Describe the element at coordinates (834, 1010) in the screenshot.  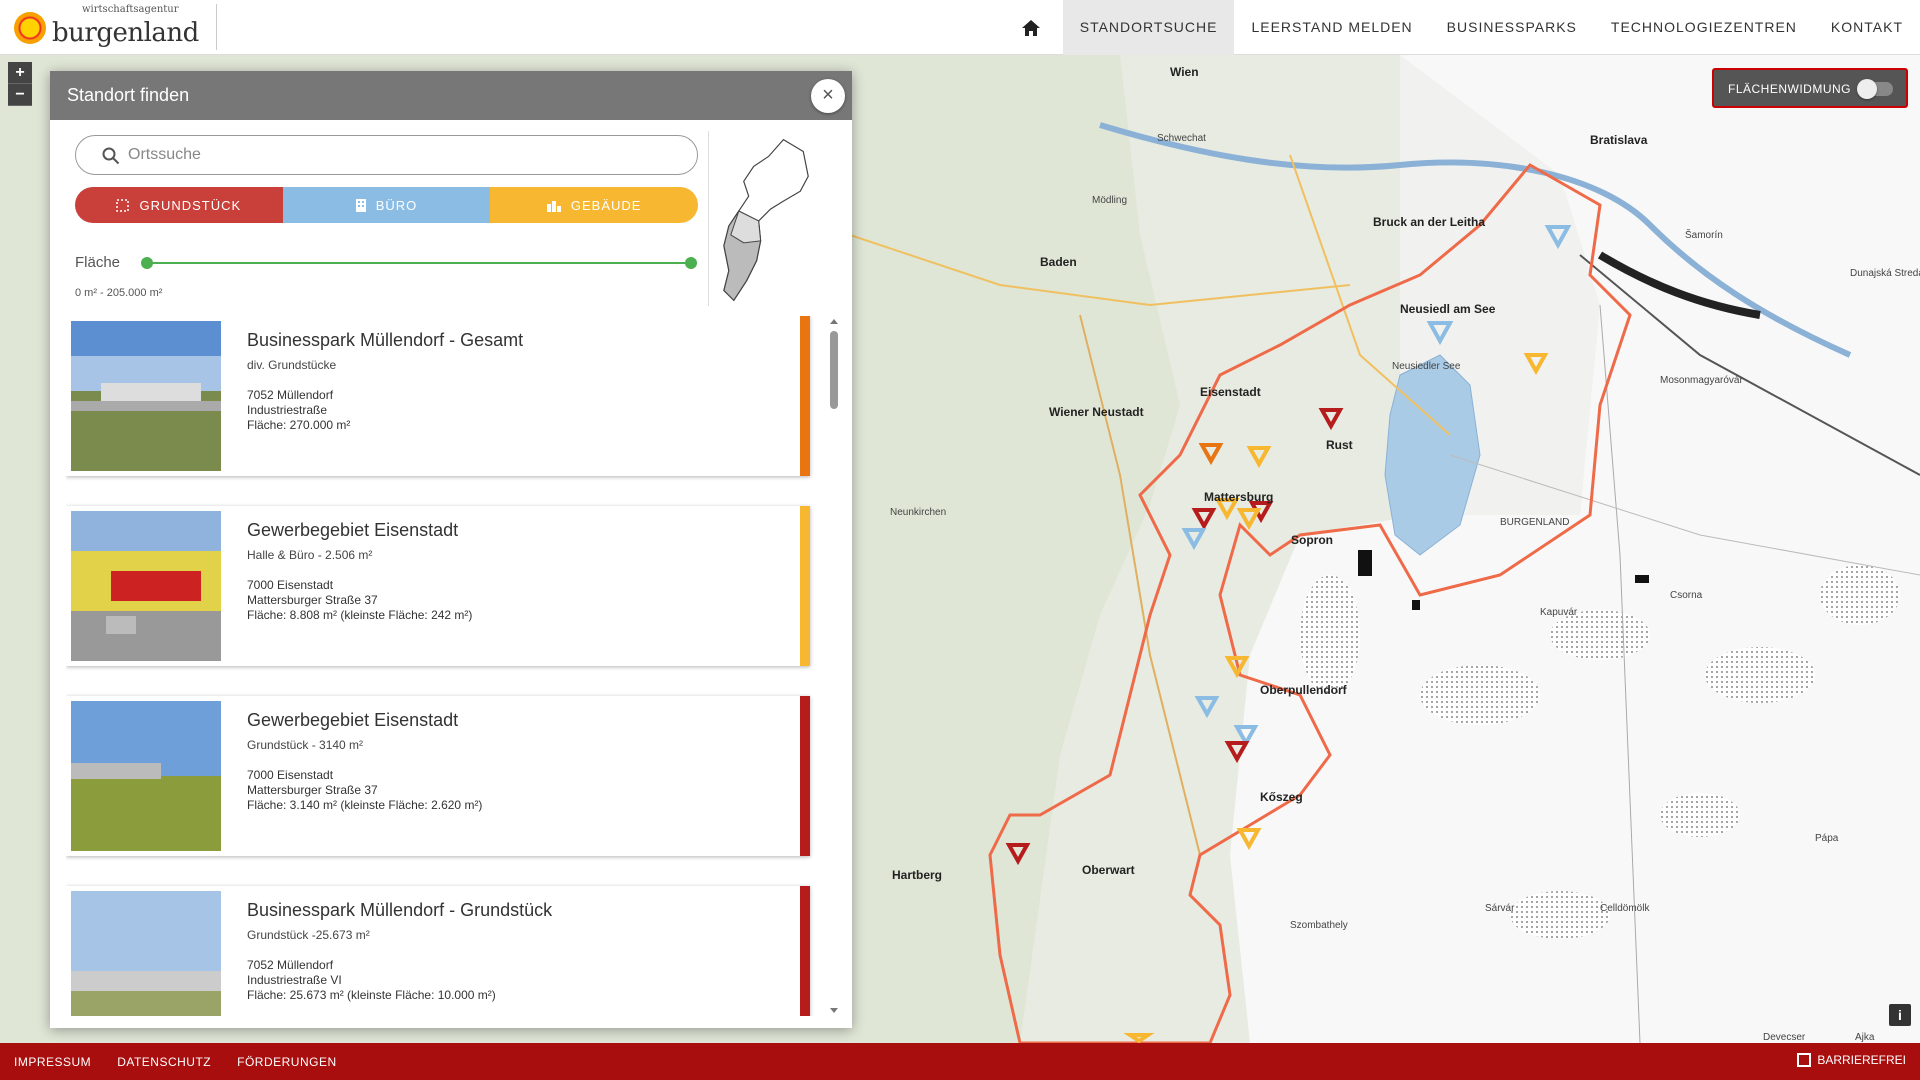
I see `scroll-down-icon` at that location.